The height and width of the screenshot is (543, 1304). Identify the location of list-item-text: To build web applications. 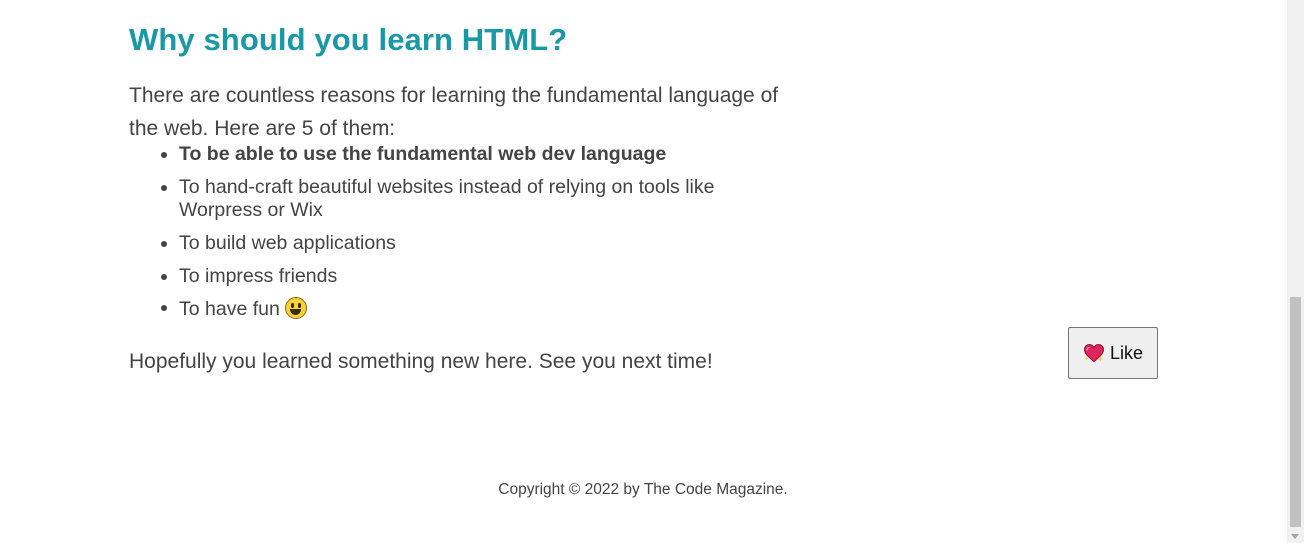
(287, 243).